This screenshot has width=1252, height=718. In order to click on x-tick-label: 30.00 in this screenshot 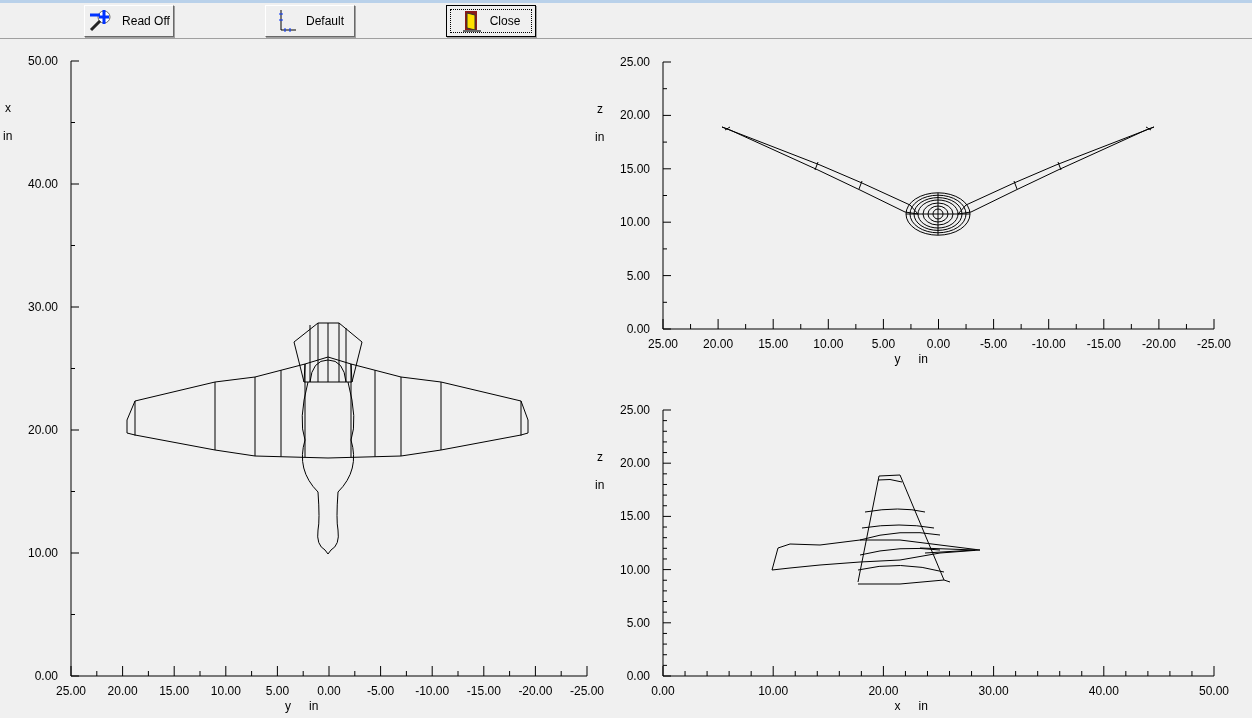, I will do `click(993, 691)`.